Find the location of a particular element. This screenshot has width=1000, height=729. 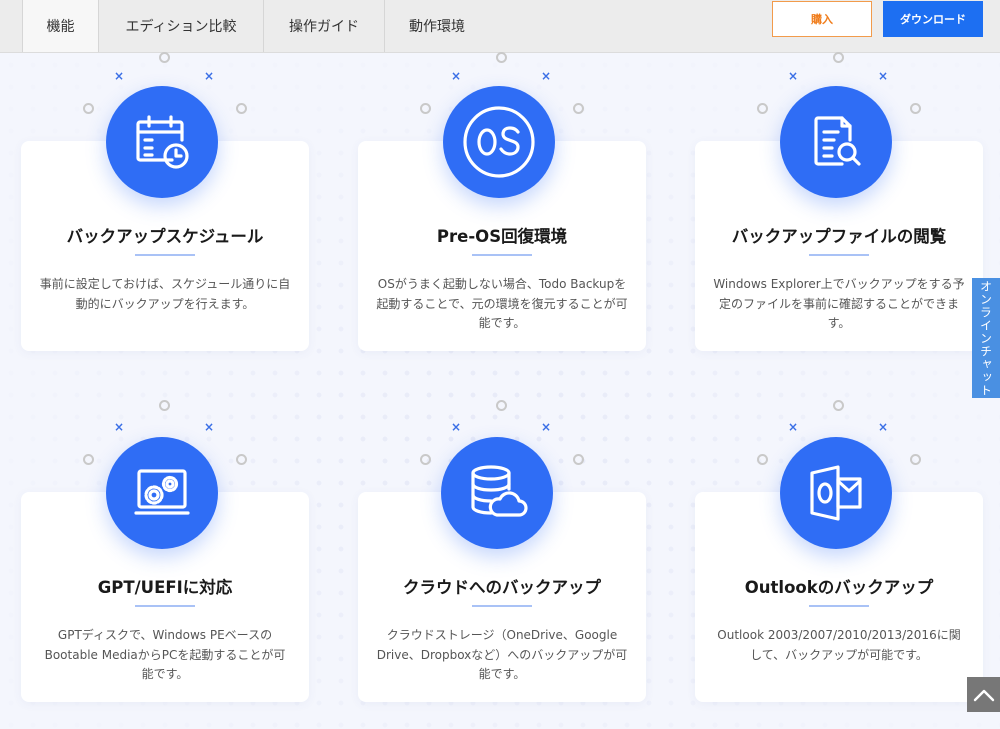

feature-title: Outlookのバックアップ is located at coordinates (839, 587).